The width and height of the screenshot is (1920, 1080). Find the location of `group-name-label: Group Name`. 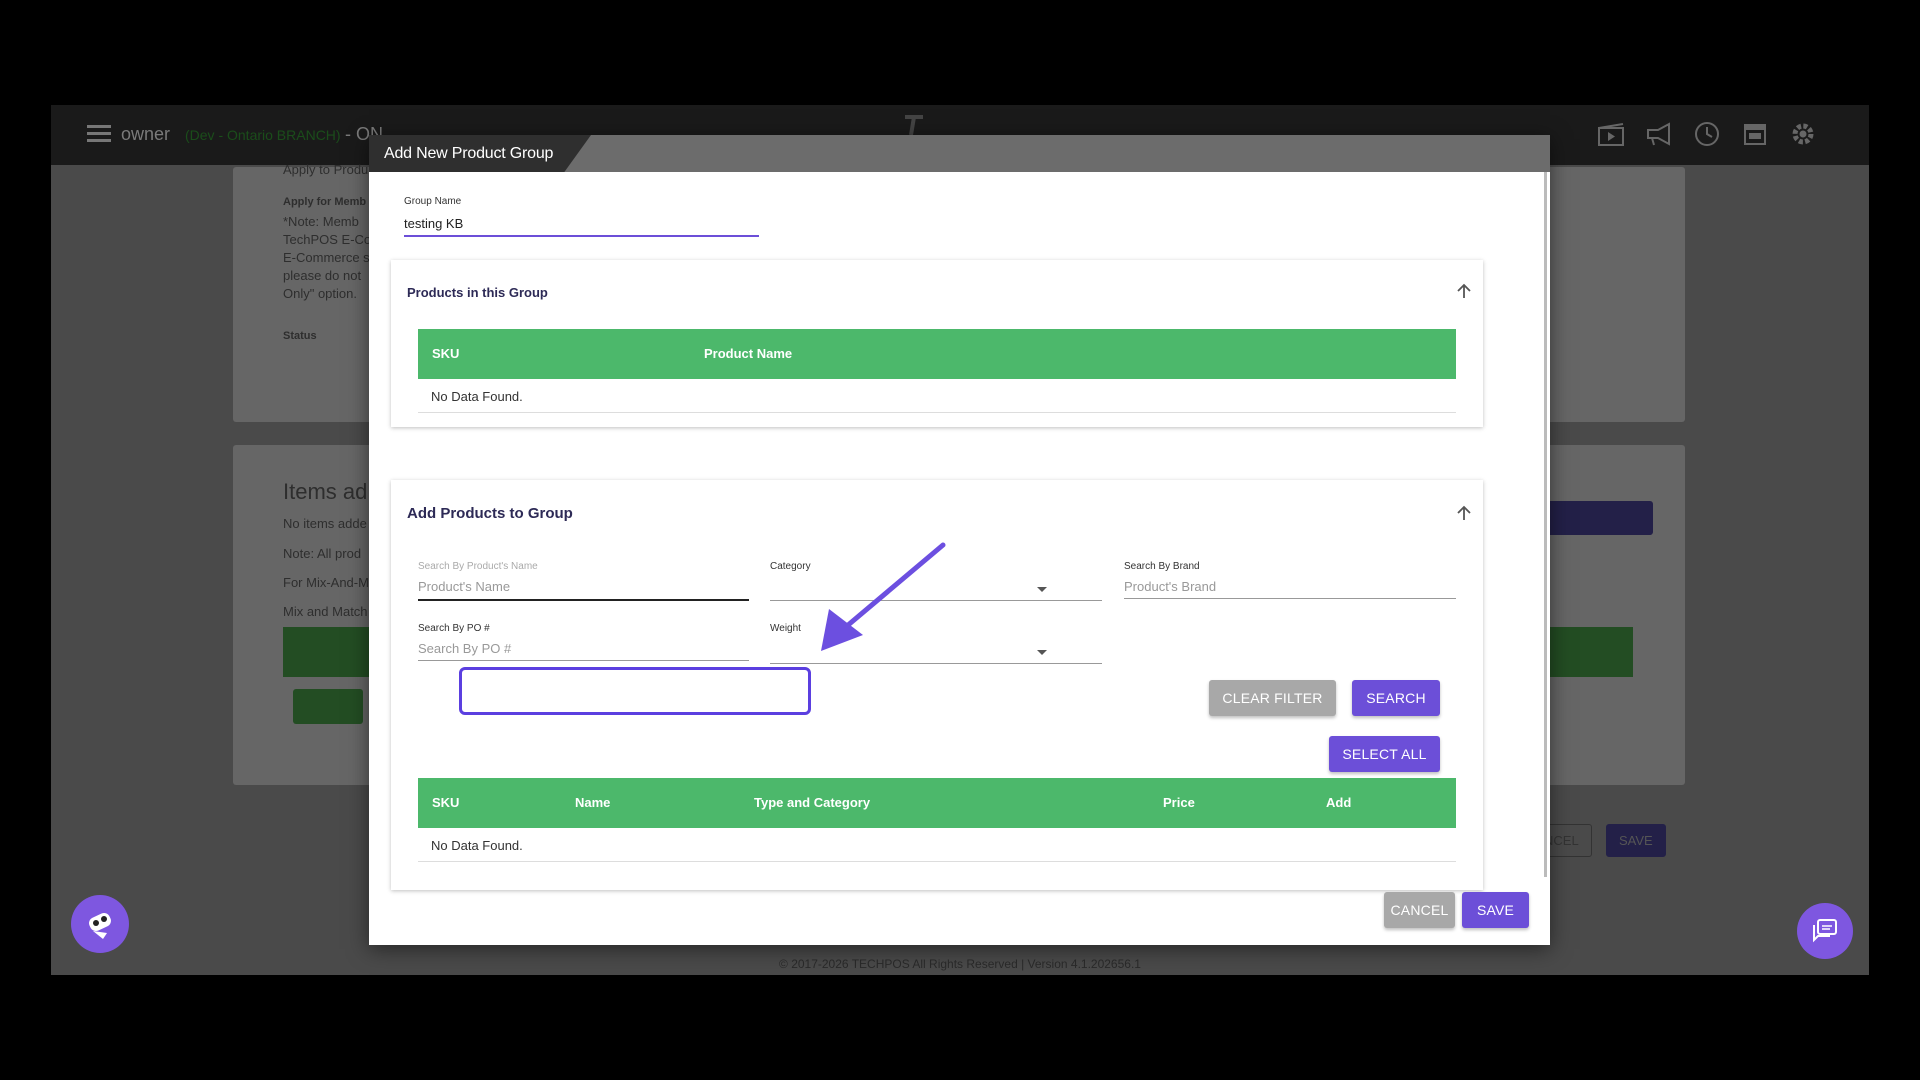

group-name-label: Group Name is located at coordinates (433, 201).